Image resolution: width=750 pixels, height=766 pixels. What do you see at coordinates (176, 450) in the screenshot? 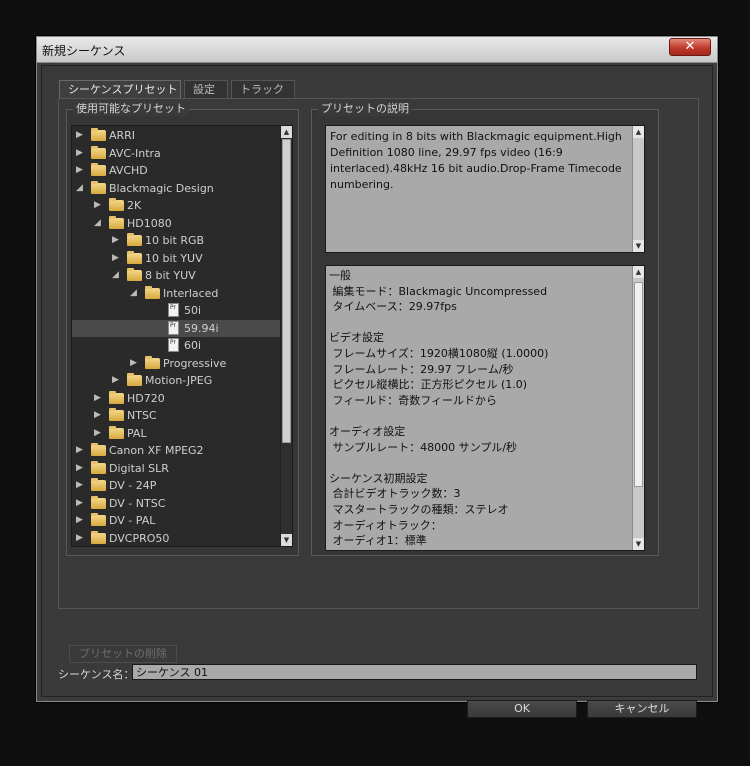
I see `preset-folder-item: ▶ Canon XF MPEG2` at bounding box center [176, 450].